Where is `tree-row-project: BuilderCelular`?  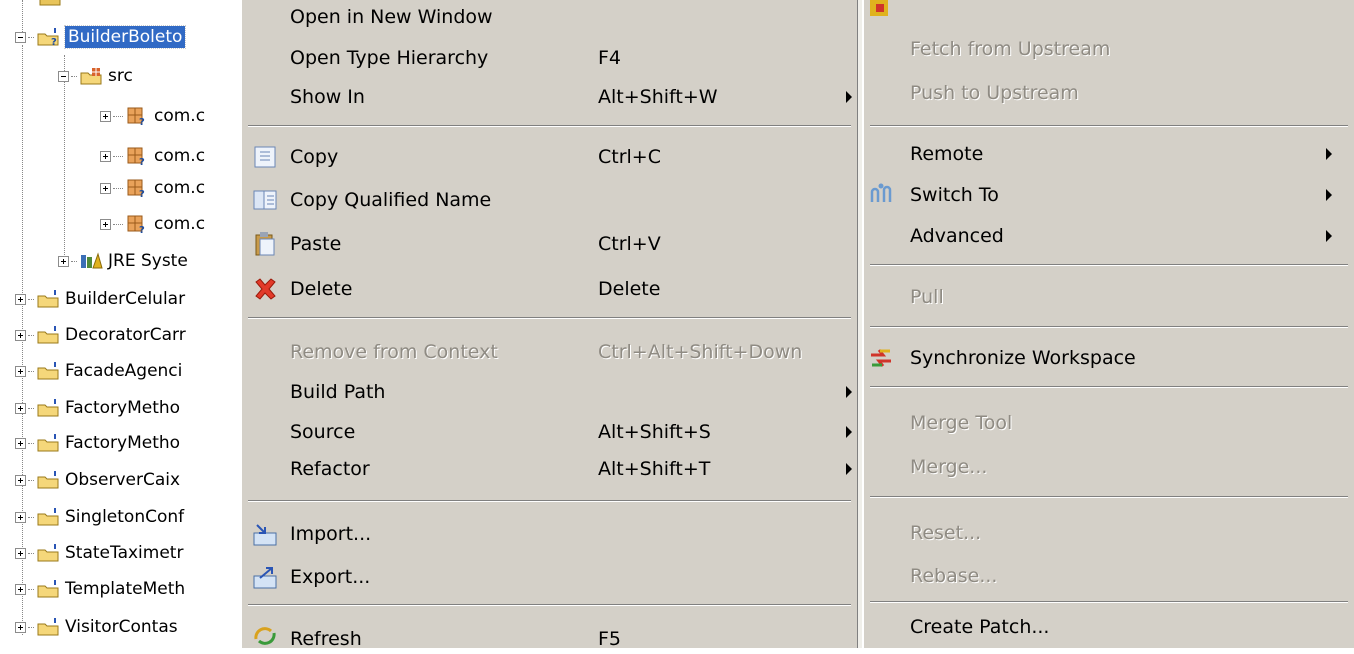 tree-row-project: BuilderCelular is located at coordinates (100, 299).